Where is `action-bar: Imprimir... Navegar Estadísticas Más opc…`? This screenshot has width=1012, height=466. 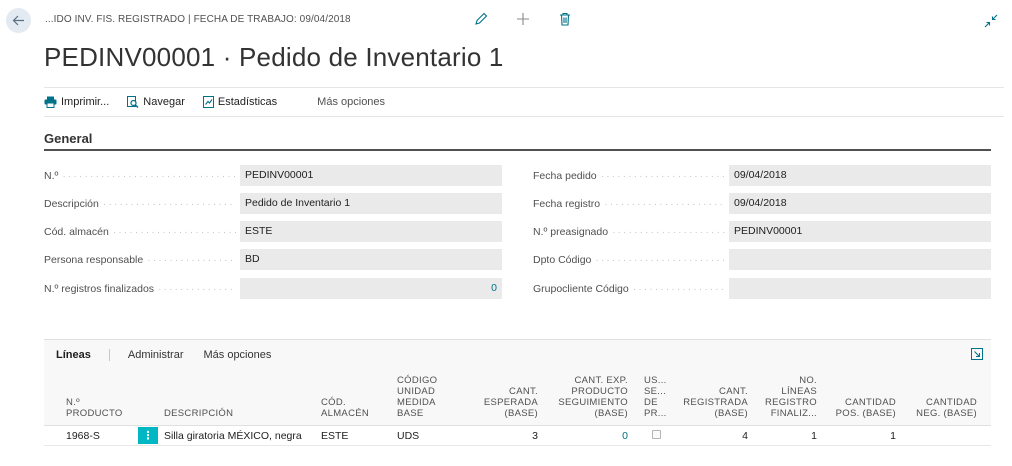 action-bar: Imprimir... Navegar Estadísticas Más opc… is located at coordinates (524, 102).